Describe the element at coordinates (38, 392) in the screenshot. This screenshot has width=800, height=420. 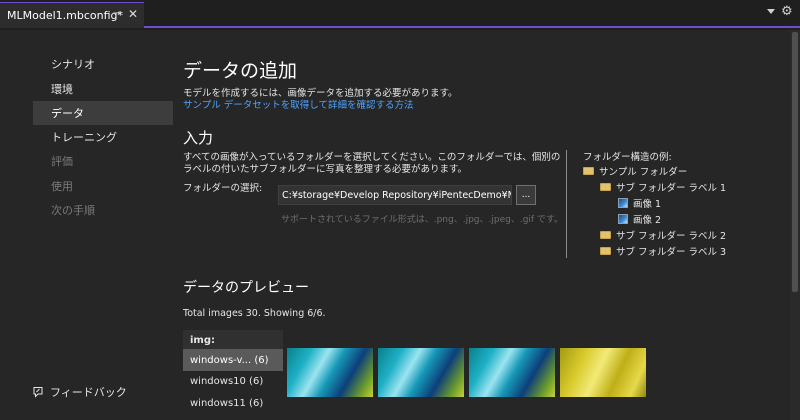
I see `feedback-icon` at that location.